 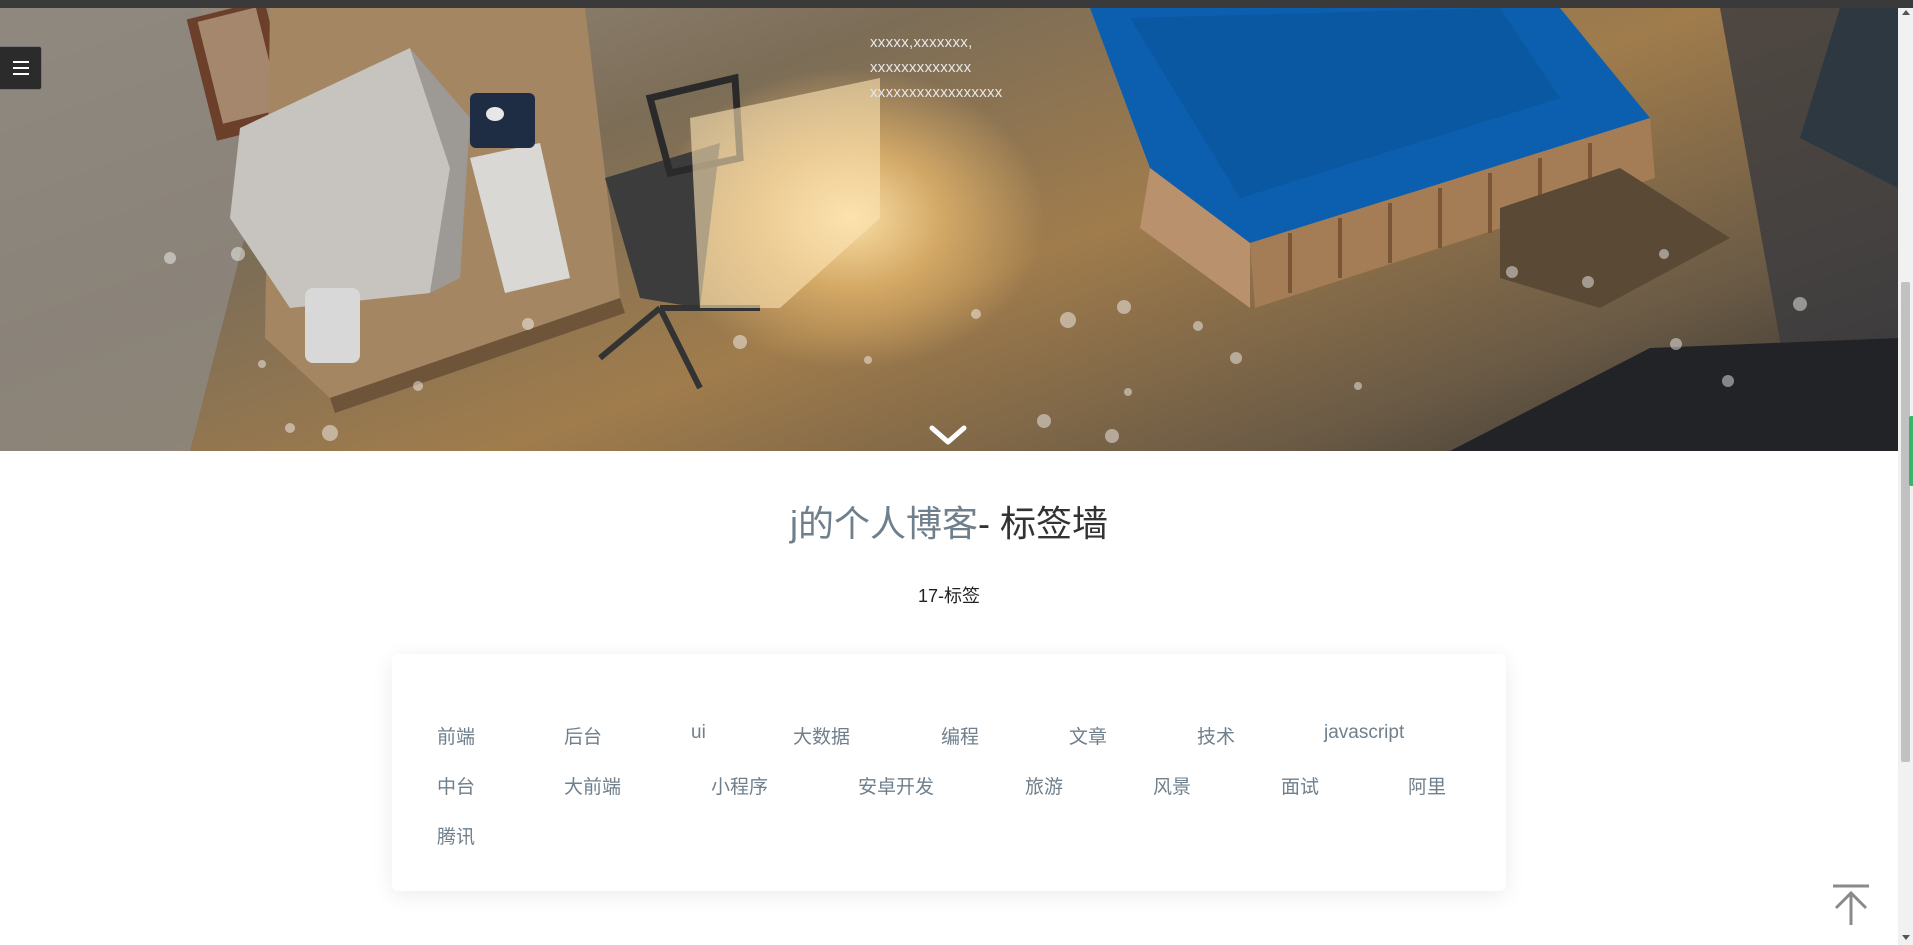 What do you see at coordinates (1905, 522) in the screenshot?
I see `scrollbar-thumb` at bounding box center [1905, 522].